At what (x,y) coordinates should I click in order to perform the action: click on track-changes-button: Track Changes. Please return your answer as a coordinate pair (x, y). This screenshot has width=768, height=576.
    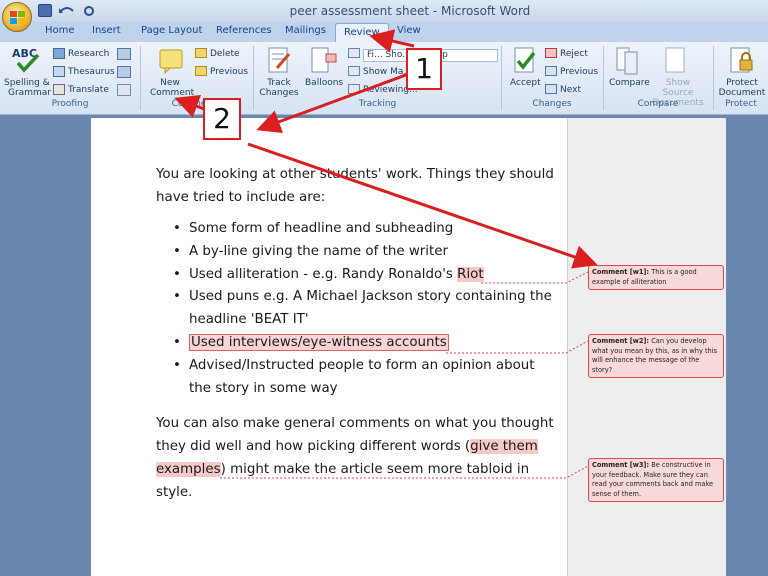
    Looking at the image, I should click on (279, 88).